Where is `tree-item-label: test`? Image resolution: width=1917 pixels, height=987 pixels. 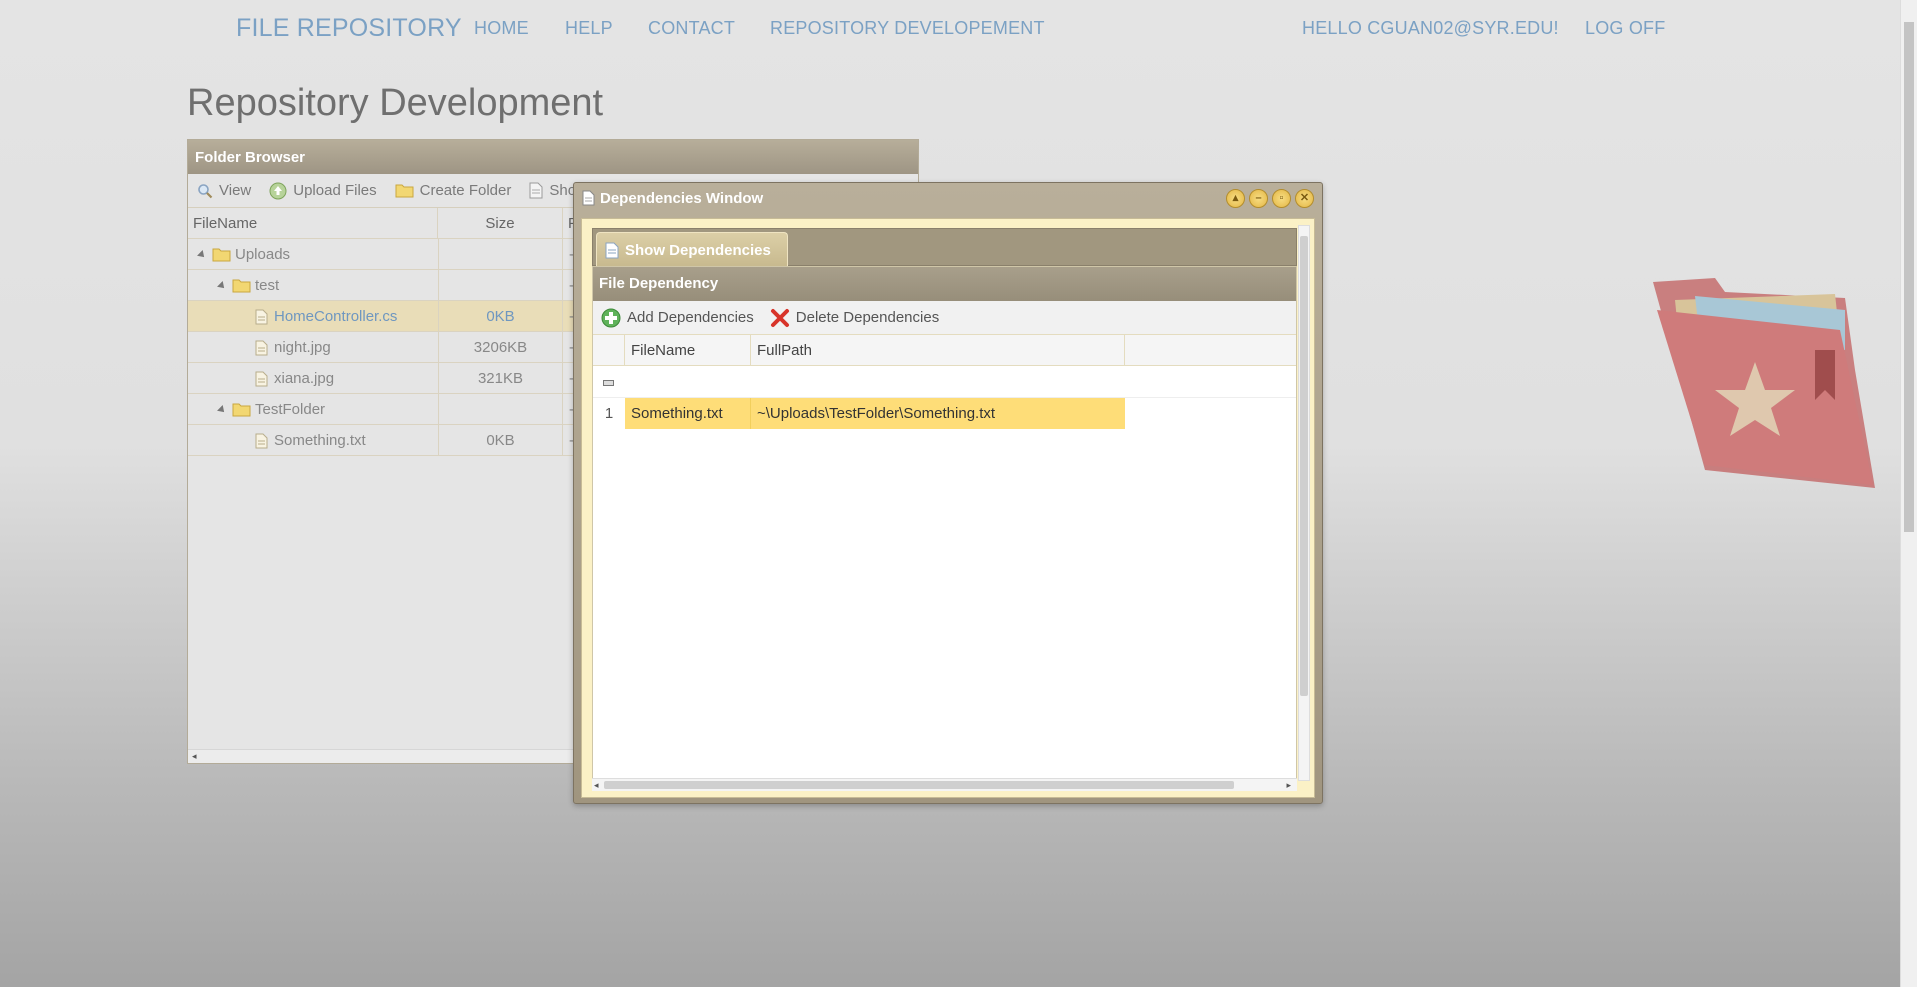 tree-item-label: test is located at coordinates (267, 285).